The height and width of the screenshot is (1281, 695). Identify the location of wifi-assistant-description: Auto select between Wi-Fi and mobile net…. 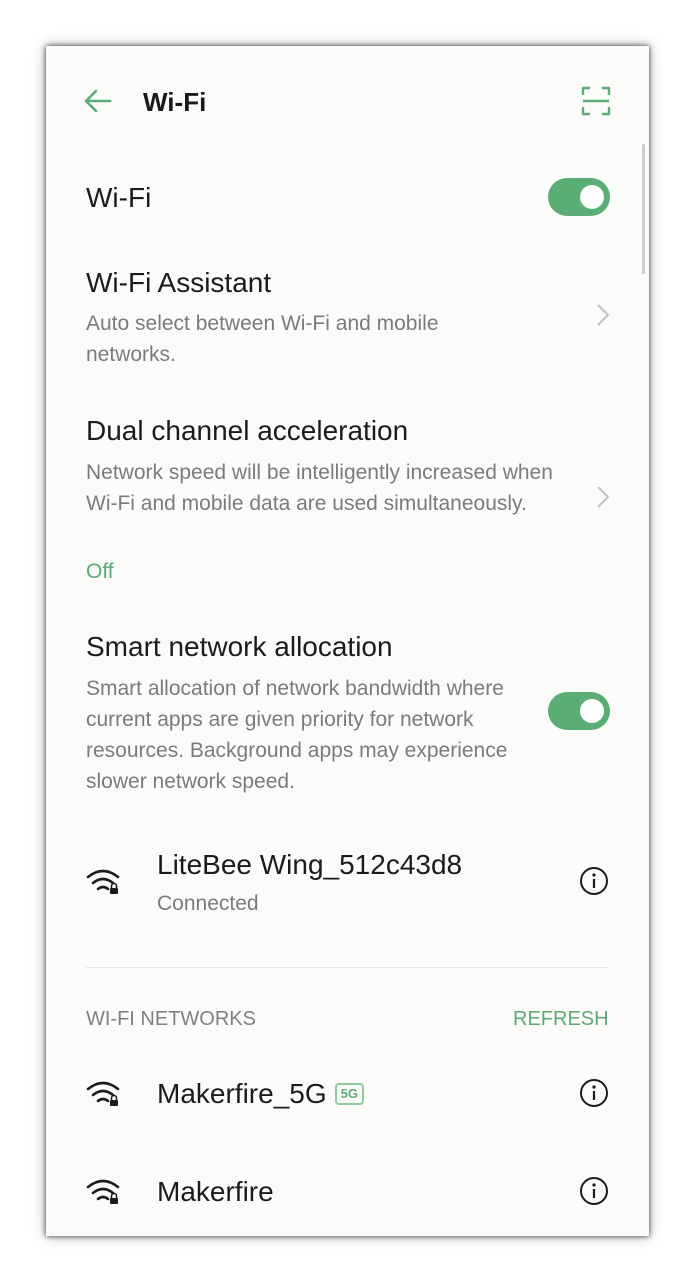
(262, 339).